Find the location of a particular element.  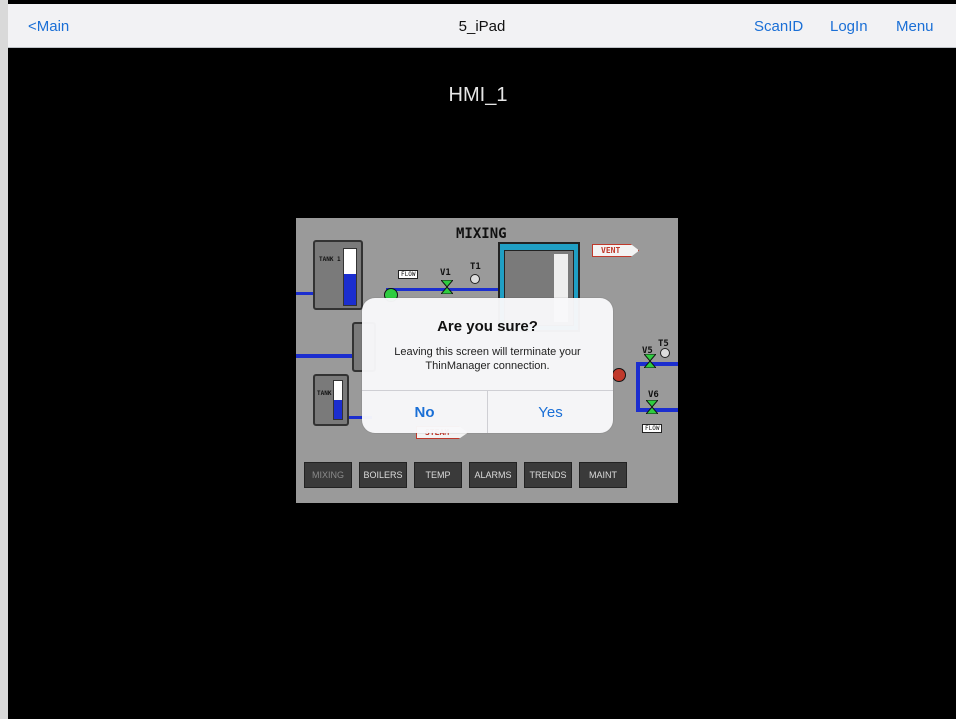

vent-tag: VENT is located at coordinates (616, 250).